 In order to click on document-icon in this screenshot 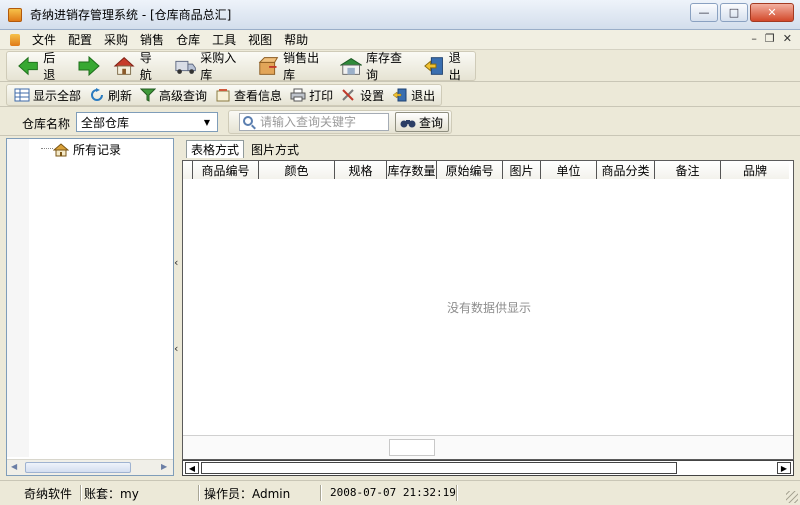, I will do `click(15, 39)`.